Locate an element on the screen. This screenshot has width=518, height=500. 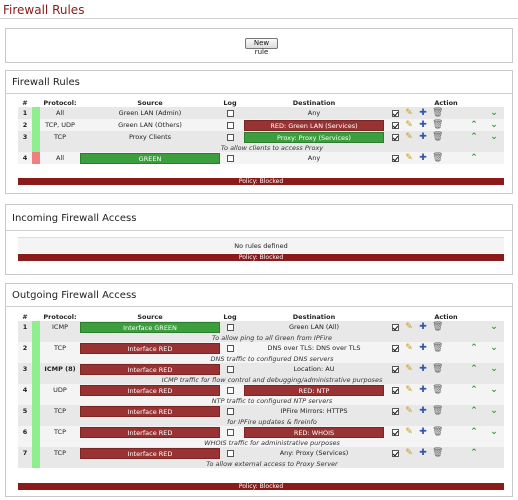
edit-cell: ✎ is located at coordinates (409, 125).